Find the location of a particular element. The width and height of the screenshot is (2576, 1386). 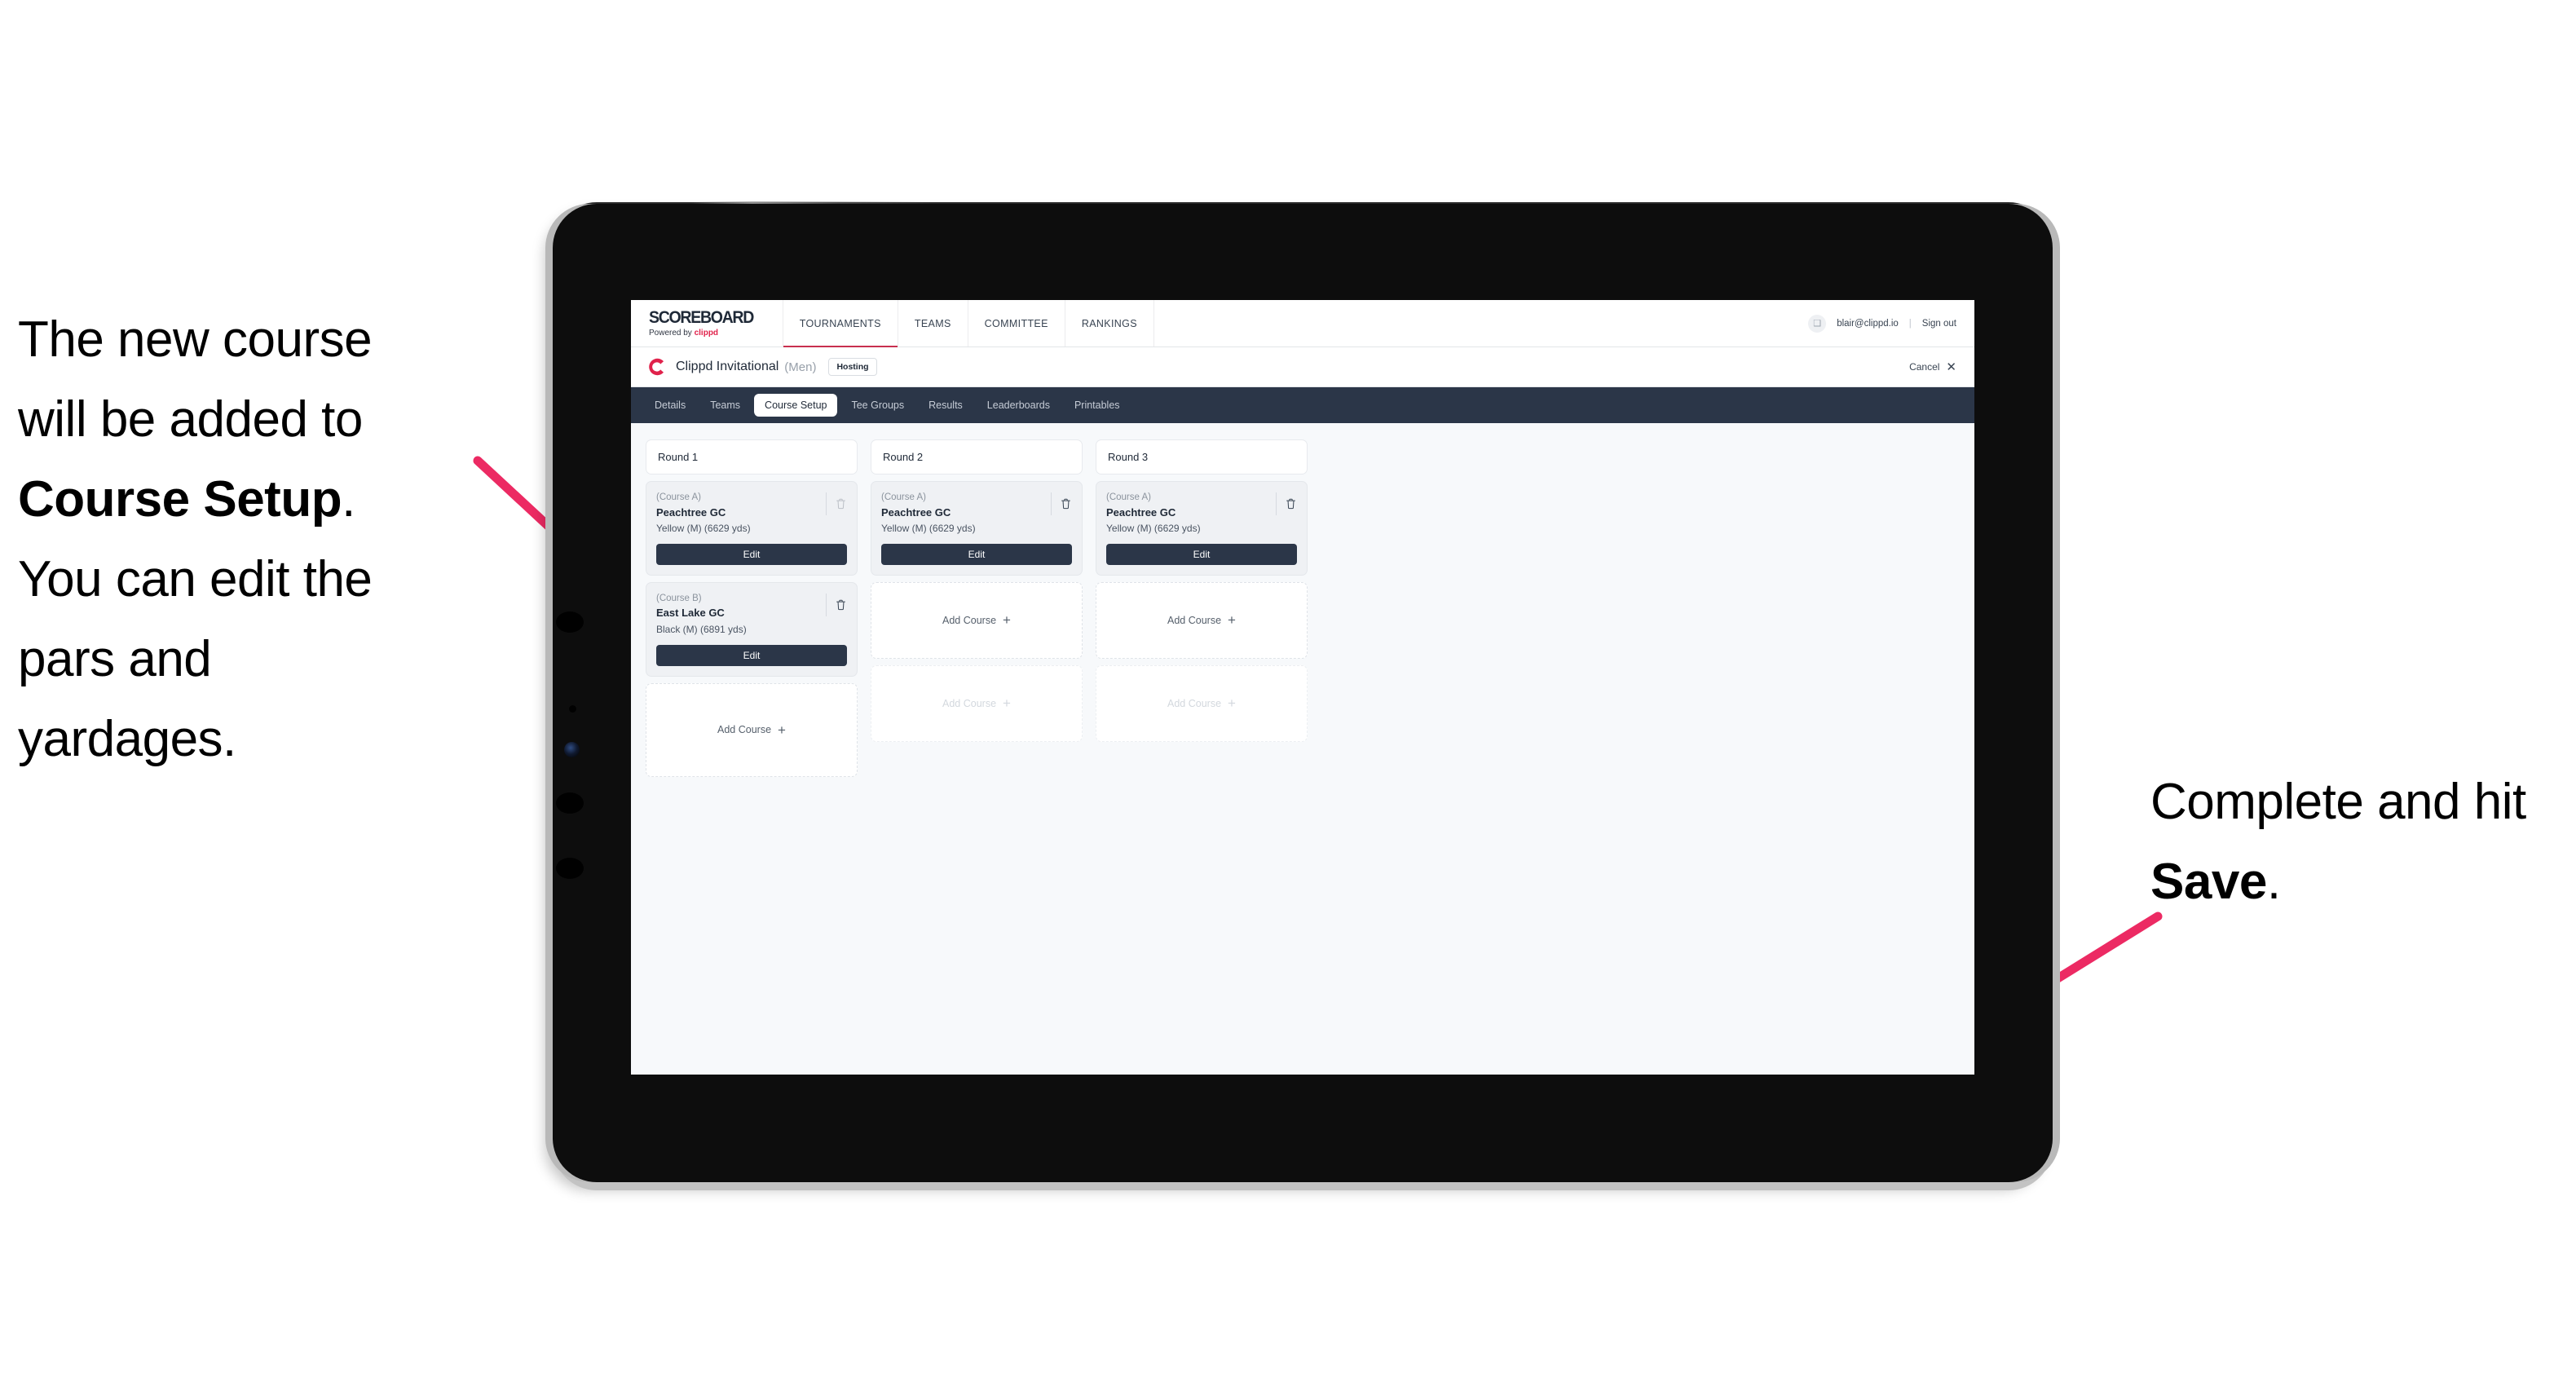

nav-item-rankings: RANKINGS is located at coordinates (1109, 323).